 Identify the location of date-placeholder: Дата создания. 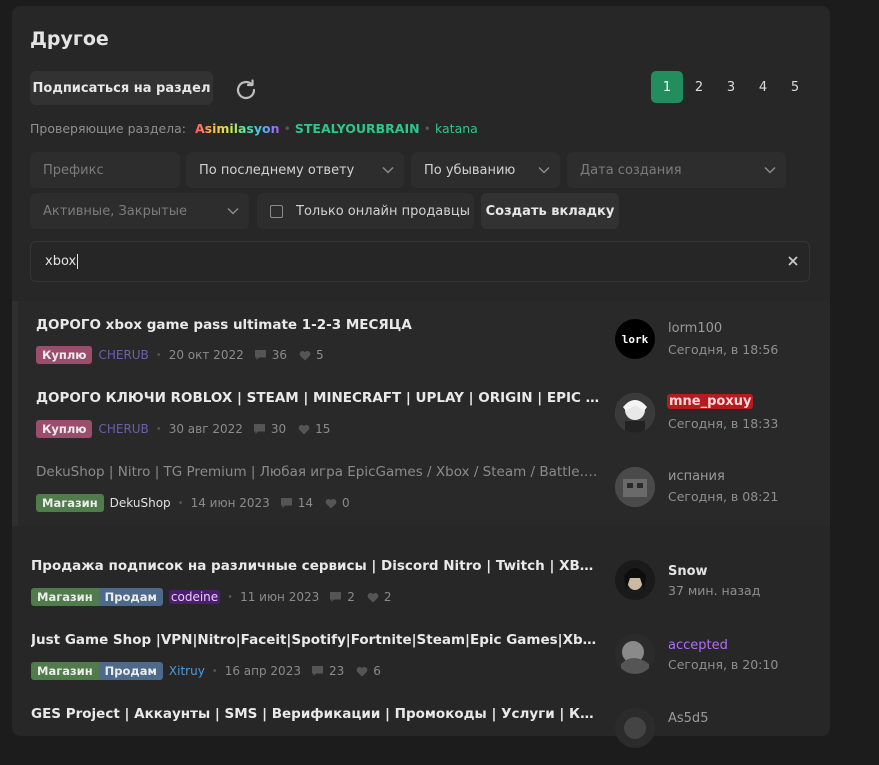
(631, 170).